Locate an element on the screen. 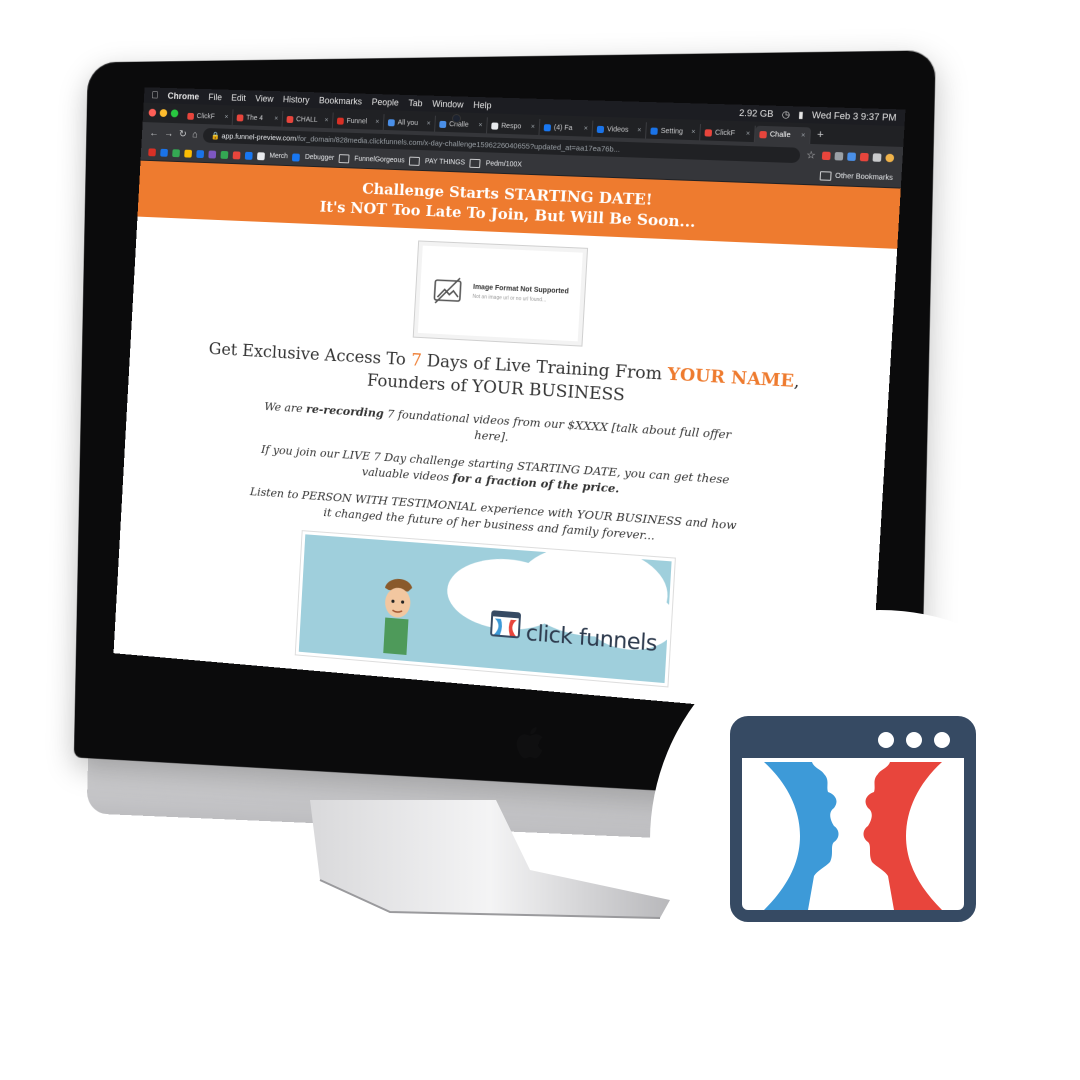  menu-tab: Tab is located at coordinates (415, 103).